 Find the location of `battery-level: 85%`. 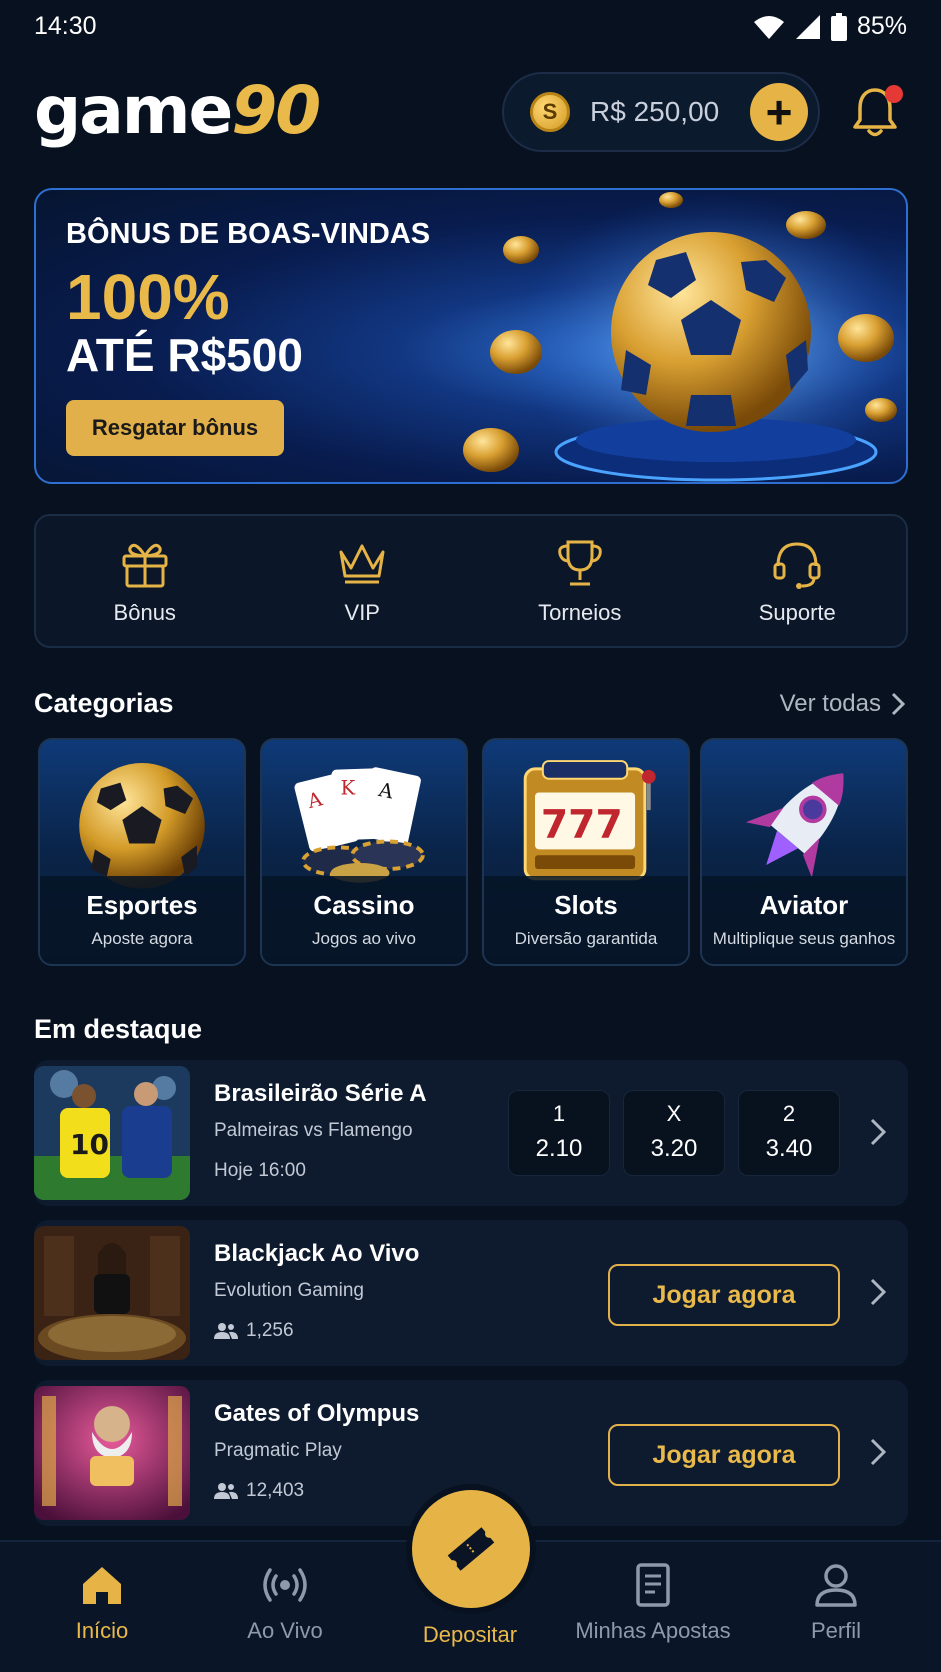

battery-level: 85% is located at coordinates (881, 26).